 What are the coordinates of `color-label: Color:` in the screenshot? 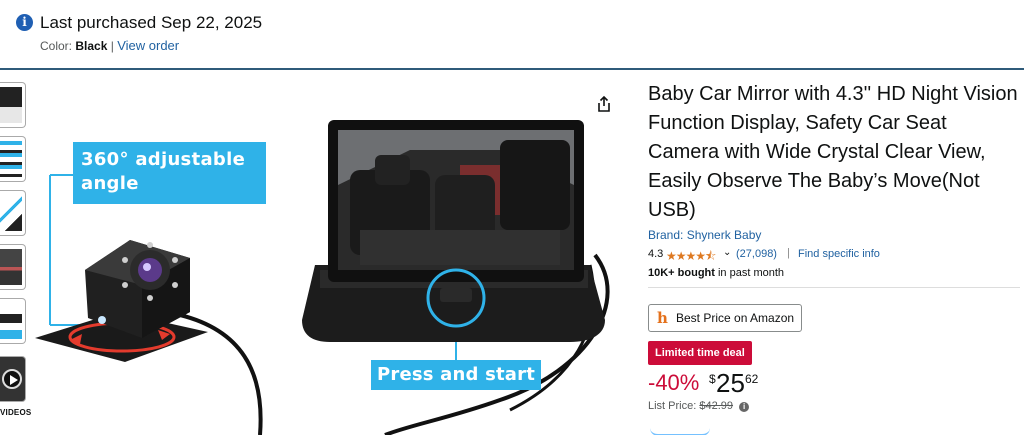 It's located at (56, 46).